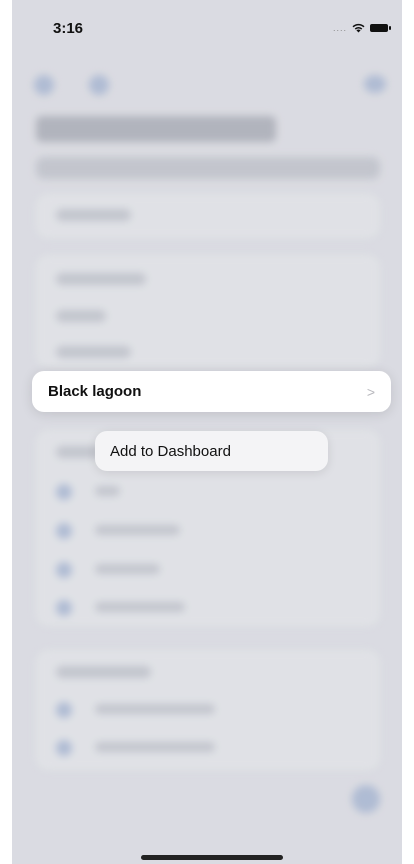  What do you see at coordinates (370, 391) in the screenshot?
I see `chevron-right-icon: >` at bounding box center [370, 391].